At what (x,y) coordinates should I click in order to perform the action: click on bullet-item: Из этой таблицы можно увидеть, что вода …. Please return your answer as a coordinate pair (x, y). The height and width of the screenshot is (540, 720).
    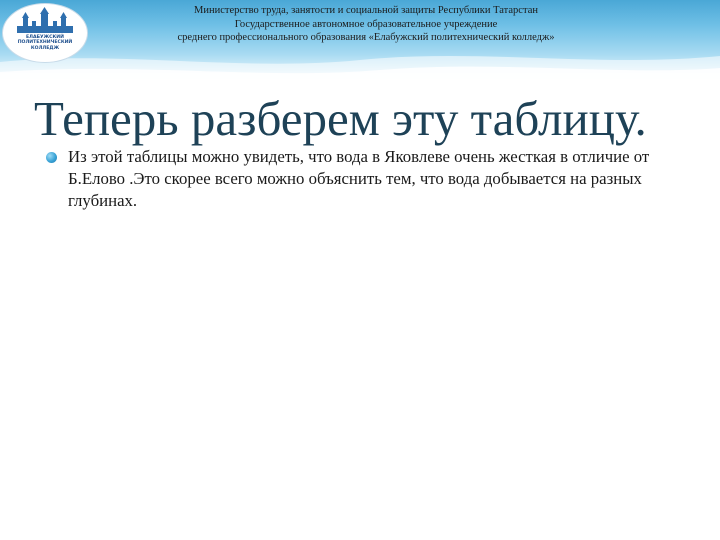
    Looking at the image, I should click on (366, 179).